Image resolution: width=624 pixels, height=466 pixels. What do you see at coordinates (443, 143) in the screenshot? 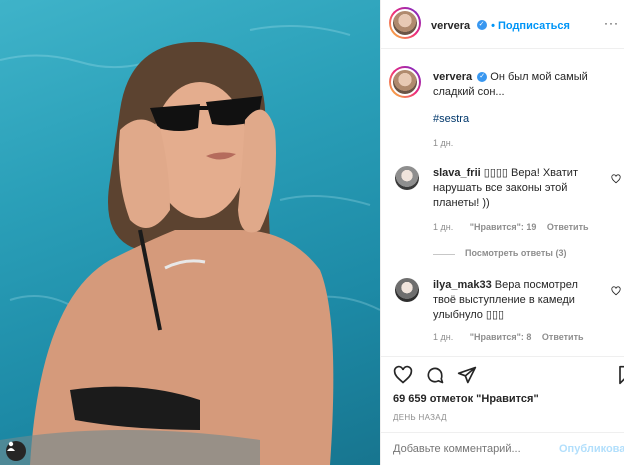
I see `caption-time: 1 дн.` at bounding box center [443, 143].